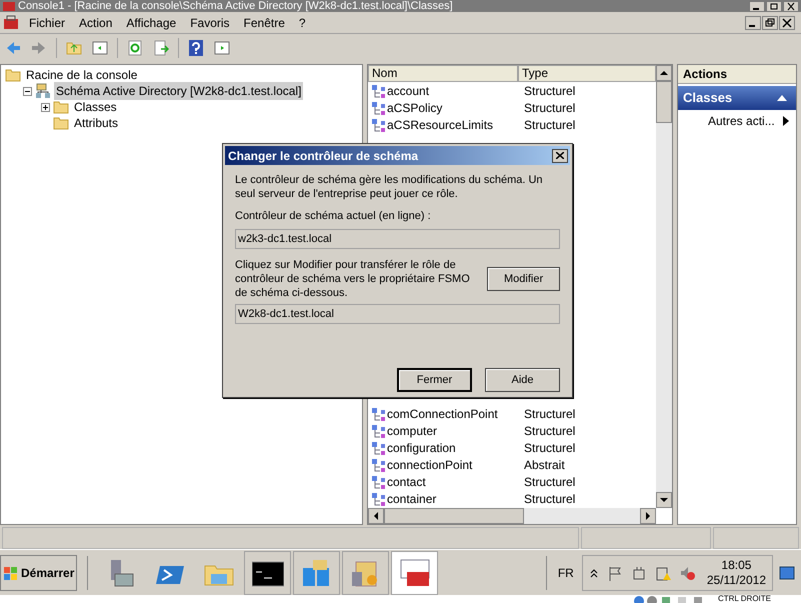 This screenshot has height=603, width=801. I want to click on muted-speaker-icon, so click(686, 572).